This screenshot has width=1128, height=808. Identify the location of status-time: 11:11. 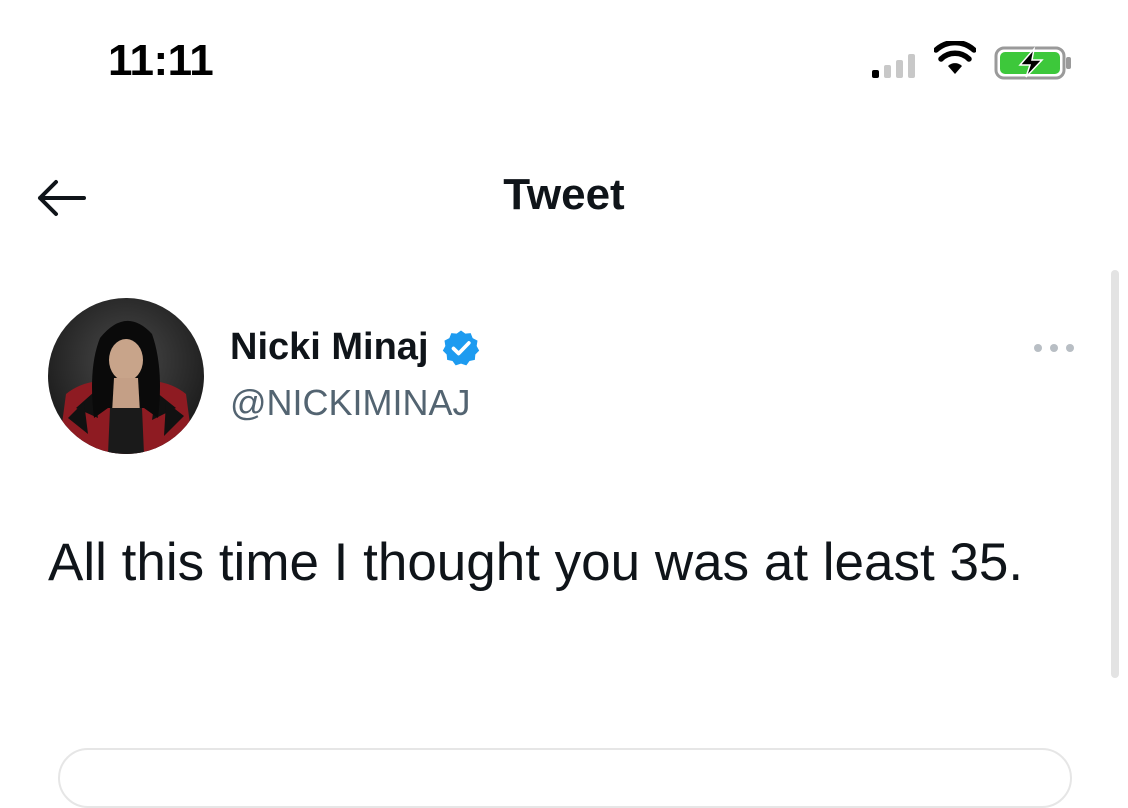
(161, 60).